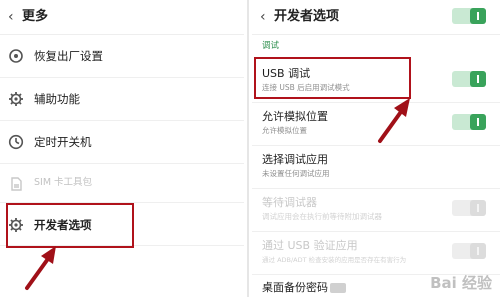  Describe the element at coordinates (16, 56) in the screenshot. I see `restore-icon` at that location.